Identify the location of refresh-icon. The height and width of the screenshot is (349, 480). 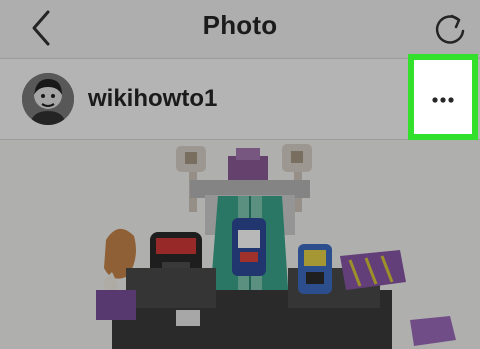
(450, 29).